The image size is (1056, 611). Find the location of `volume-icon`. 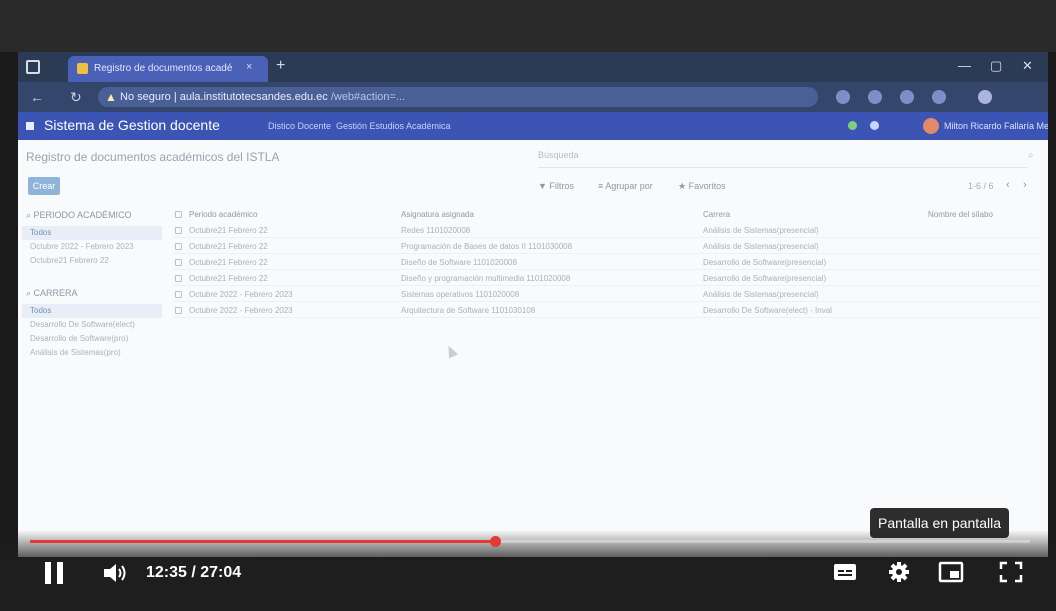

volume-icon is located at coordinates (115, 573).